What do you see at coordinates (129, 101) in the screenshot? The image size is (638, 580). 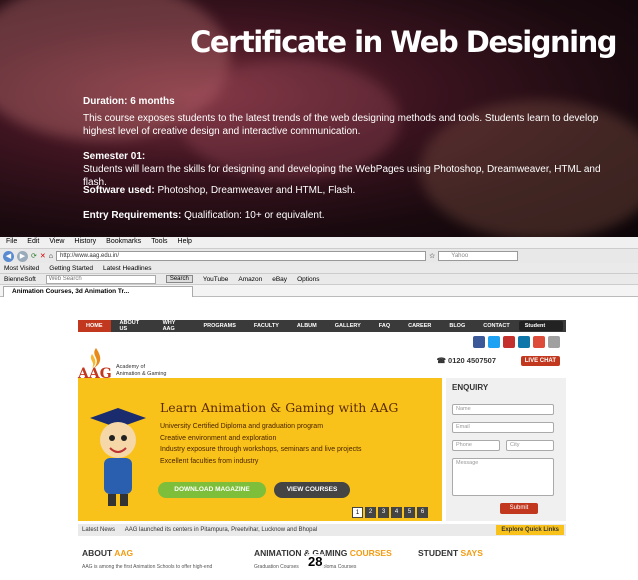 I see `duration-label: Duration: 6 months` at bounding box center [129, 101].